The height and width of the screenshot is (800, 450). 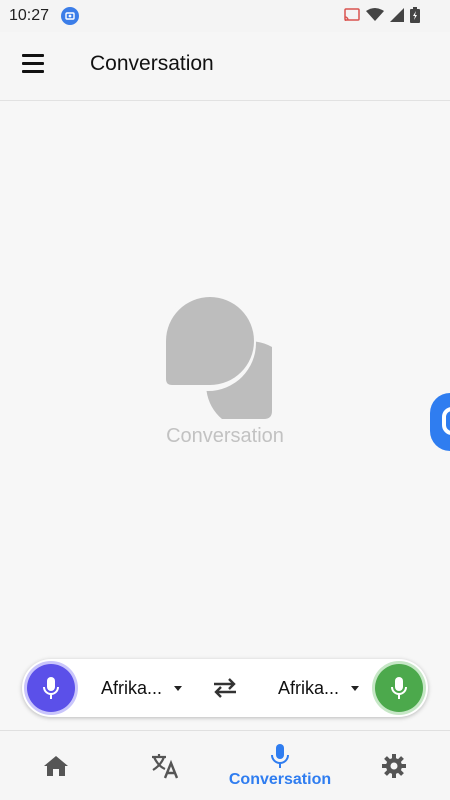 What do you see at coordinates (375, 14) in the screenshot?
I see `wifi-icon` at bounding box center [375, 14].